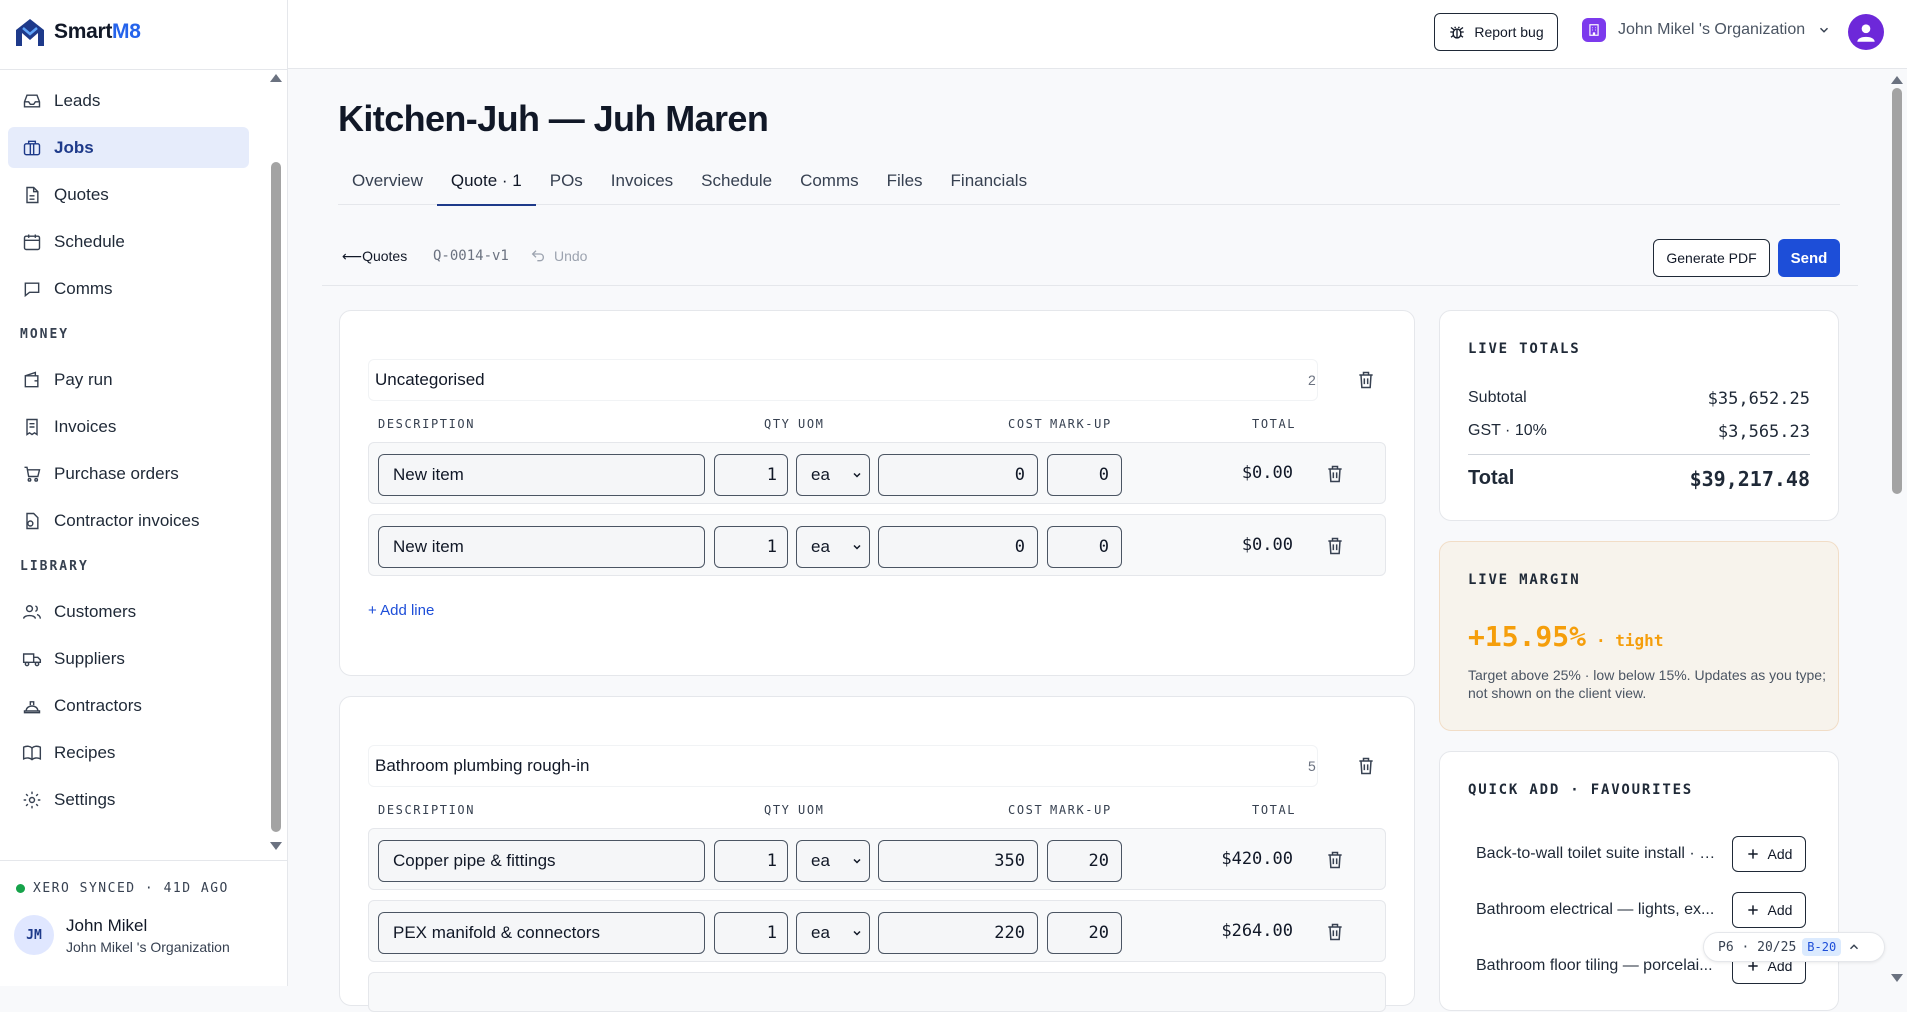  Describe the element at coordinates (77, 32) in the screenshot. I see `app-logo: SmartM8` at that location.